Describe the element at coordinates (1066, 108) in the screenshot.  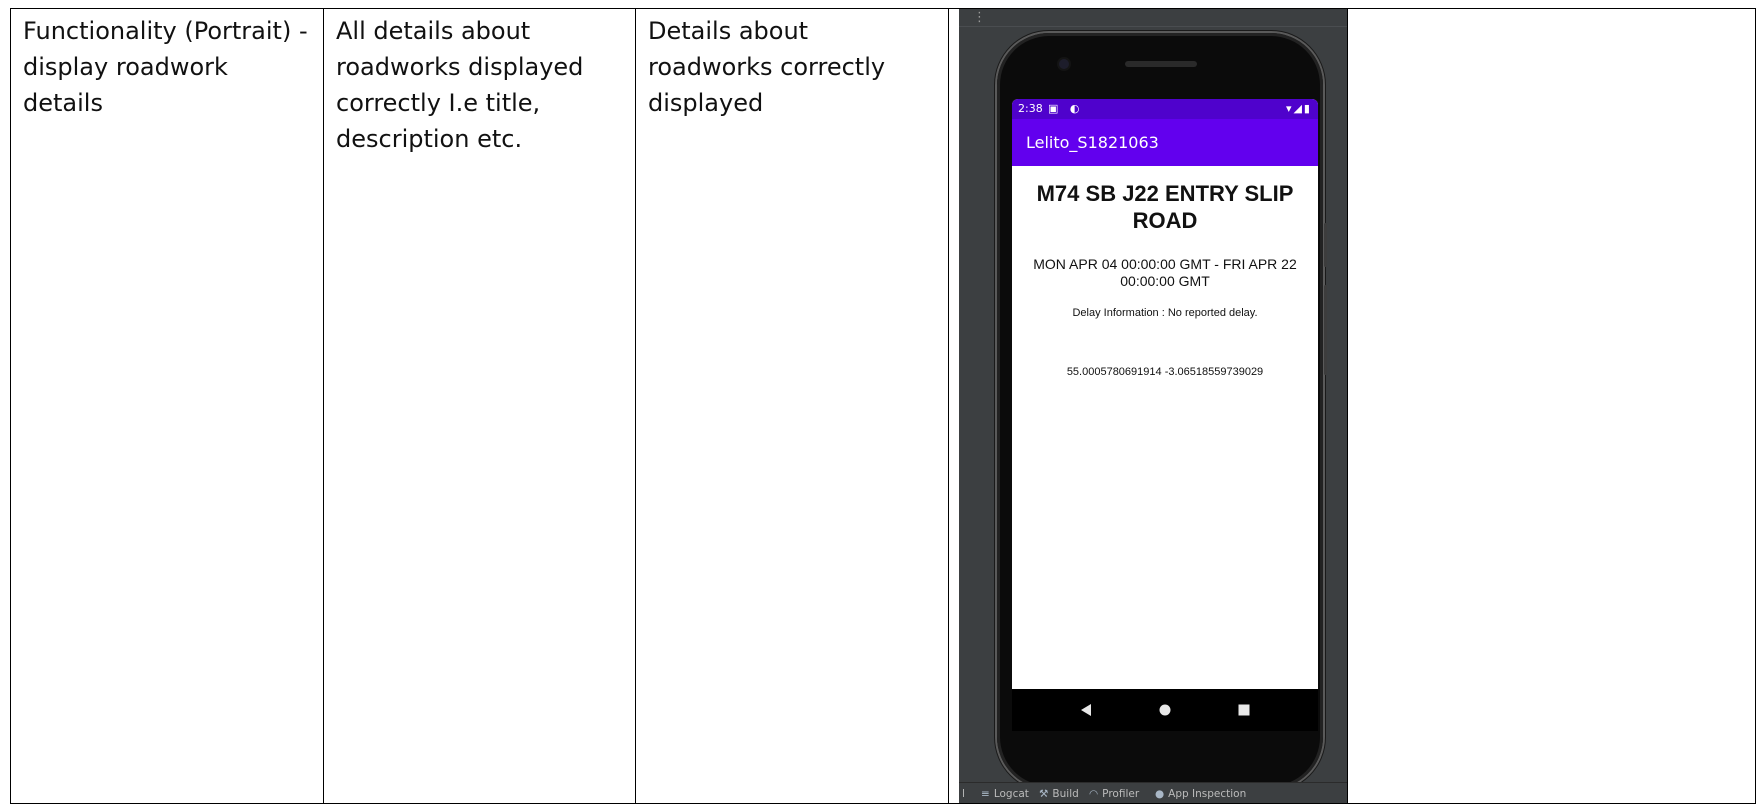
I see `notification-icons: ▣ ◐` at that location.